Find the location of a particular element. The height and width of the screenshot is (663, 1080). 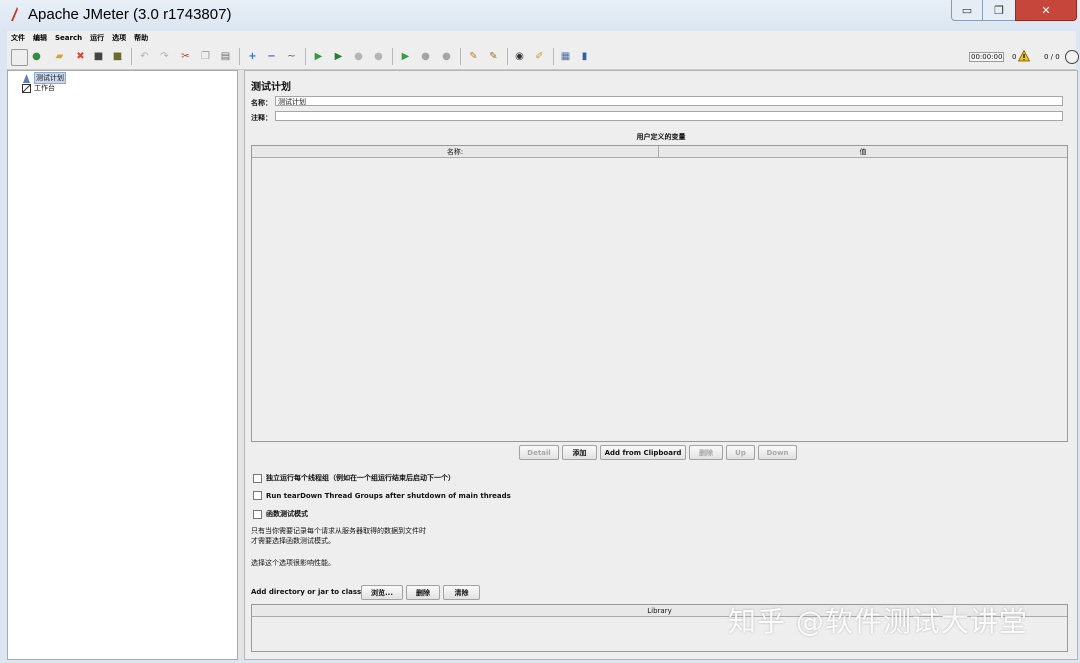

column-header-value: 值 is located at coordinates (863, 152).